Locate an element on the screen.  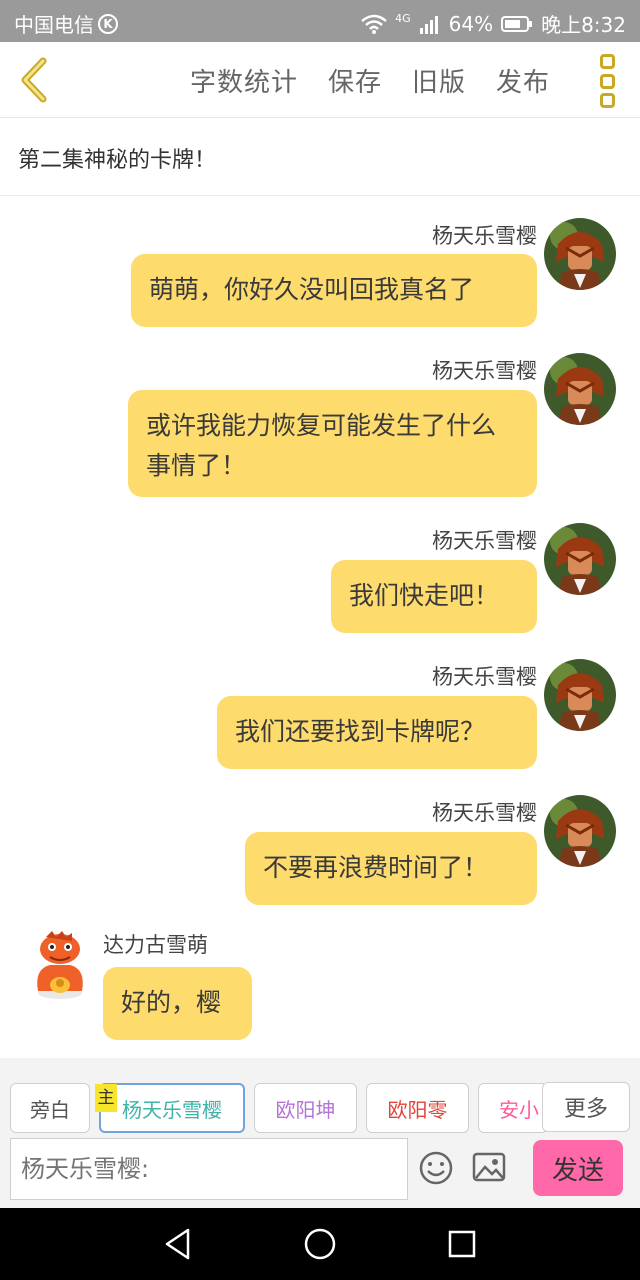
message-bubble: 我们快走吧！ is located at coordinates (434, 596).